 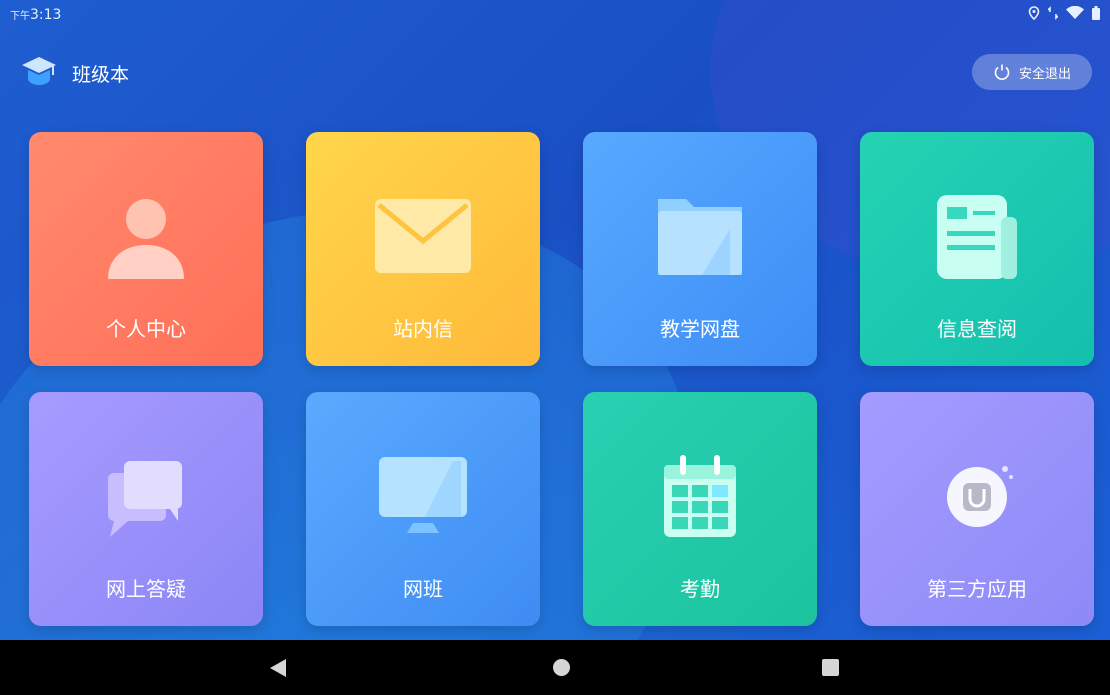 What do you see at coordinates (101, 75) in the screenshot?
I see `app-title: 班级本` at bounding box center [101, 75].